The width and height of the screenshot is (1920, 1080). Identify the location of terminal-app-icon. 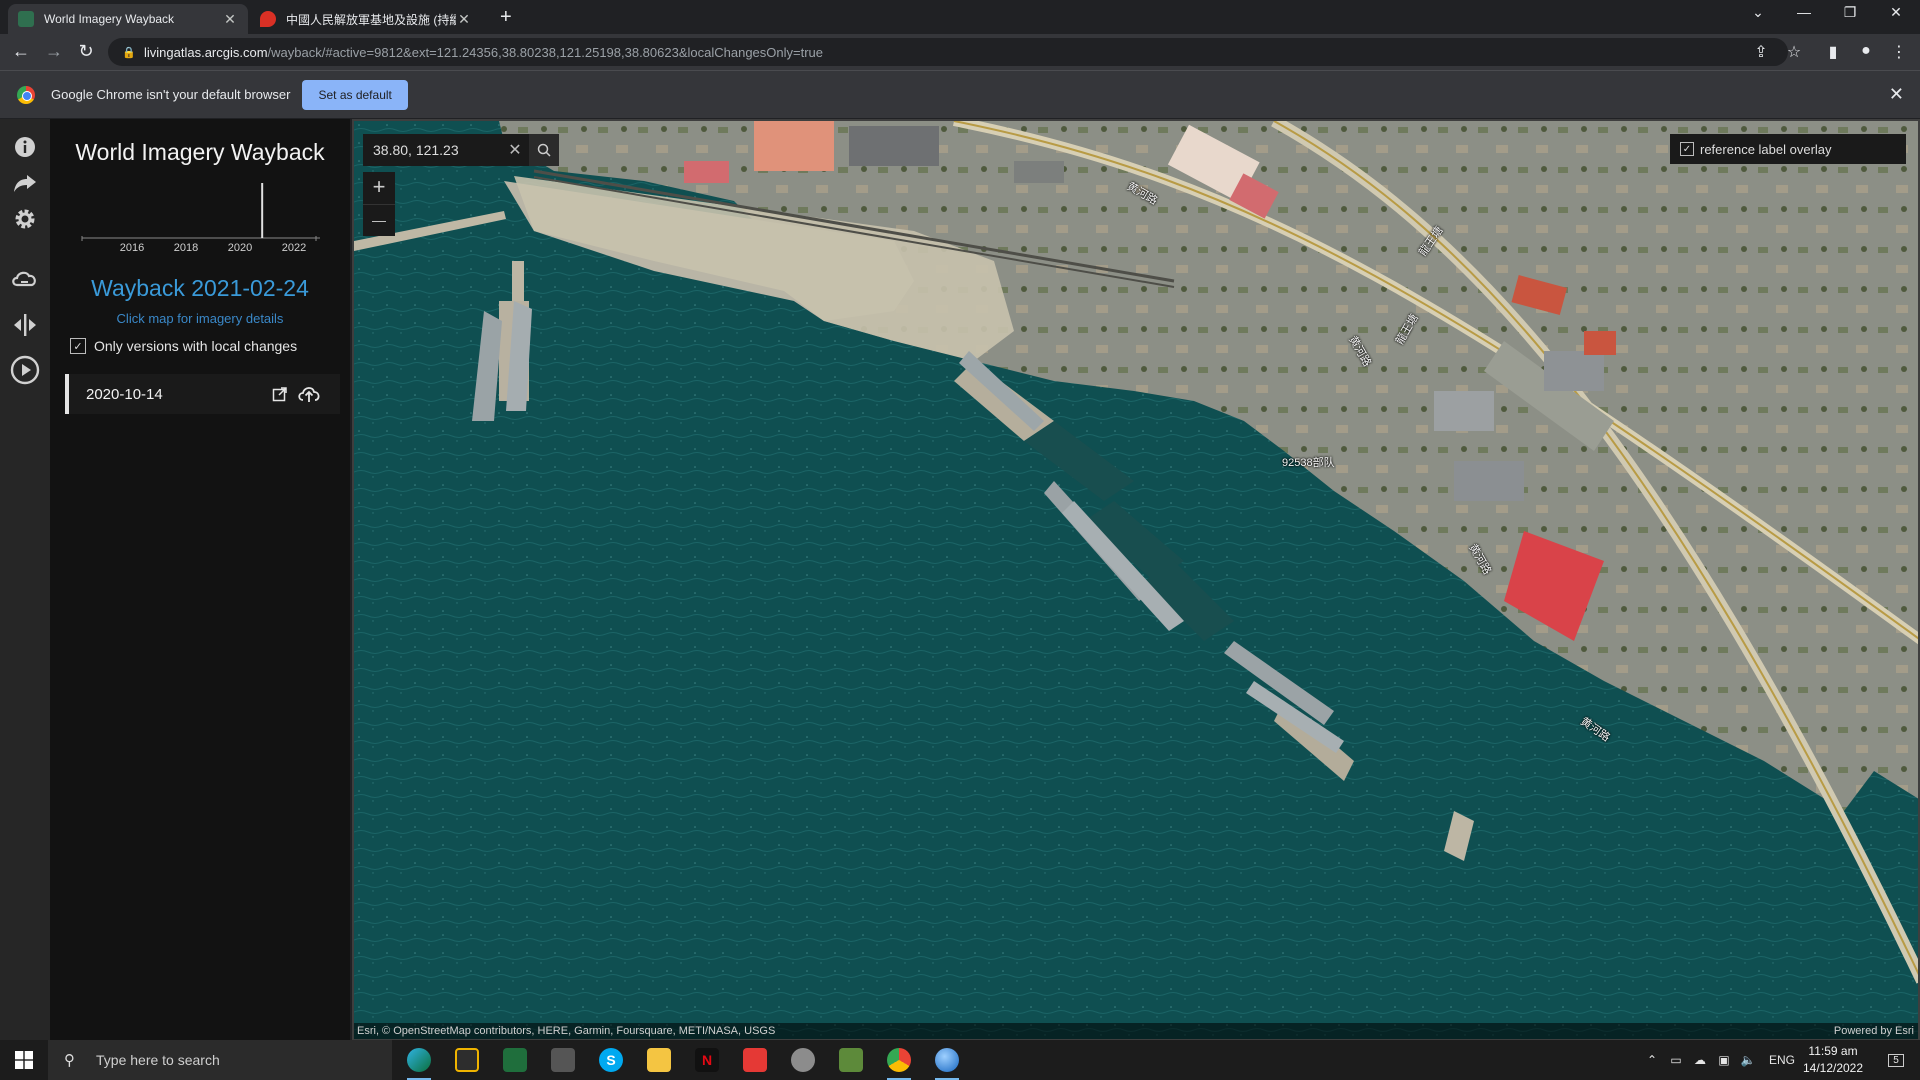
(515, 1060).